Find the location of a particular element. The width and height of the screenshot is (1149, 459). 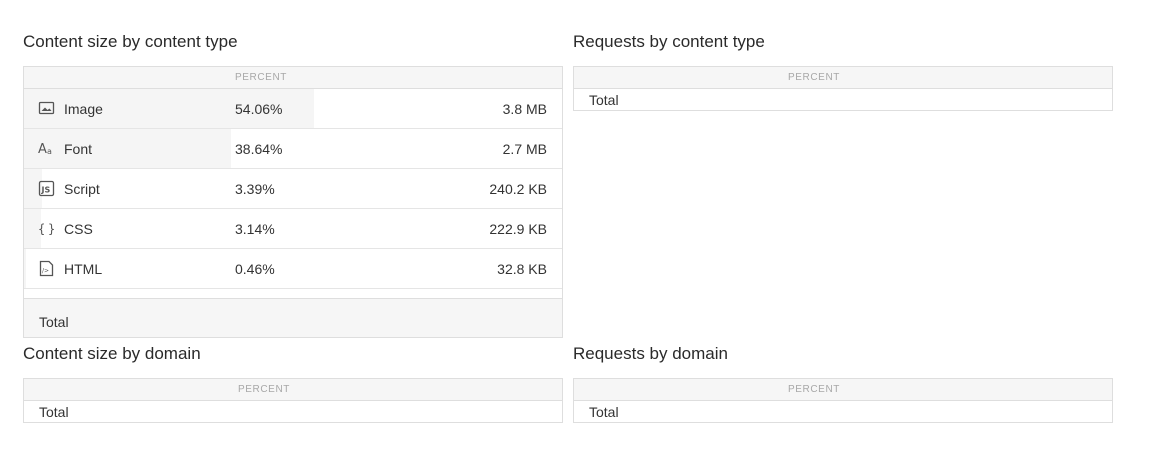

requests-by-domain-table: PERCENT Total is located at coordinates (843, 400).